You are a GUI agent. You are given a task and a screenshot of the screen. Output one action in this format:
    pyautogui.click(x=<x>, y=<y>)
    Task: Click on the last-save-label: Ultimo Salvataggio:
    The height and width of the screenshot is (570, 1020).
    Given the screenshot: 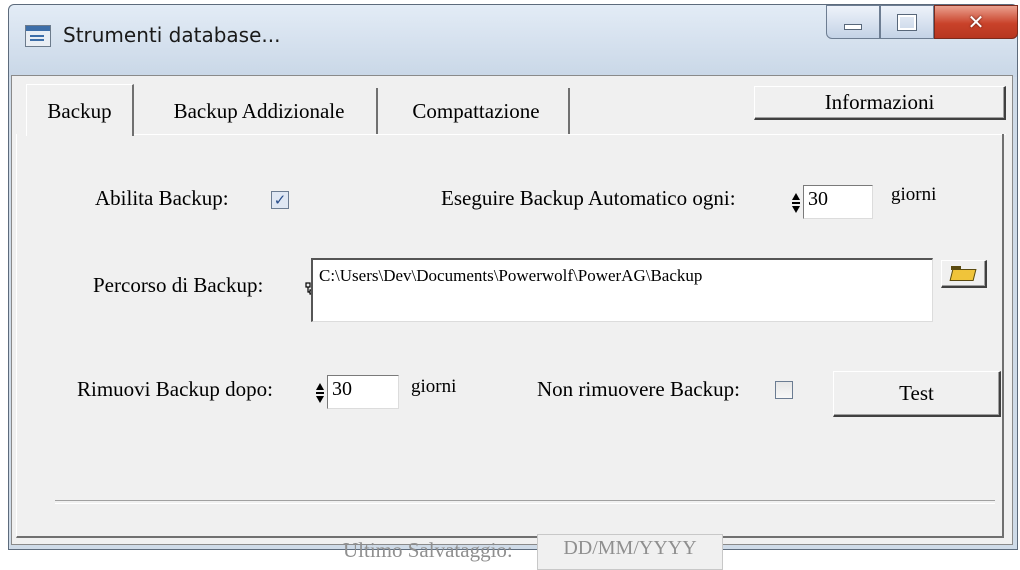 What is the action you would take?
    pyautogui.click(x=428, y=550)
    